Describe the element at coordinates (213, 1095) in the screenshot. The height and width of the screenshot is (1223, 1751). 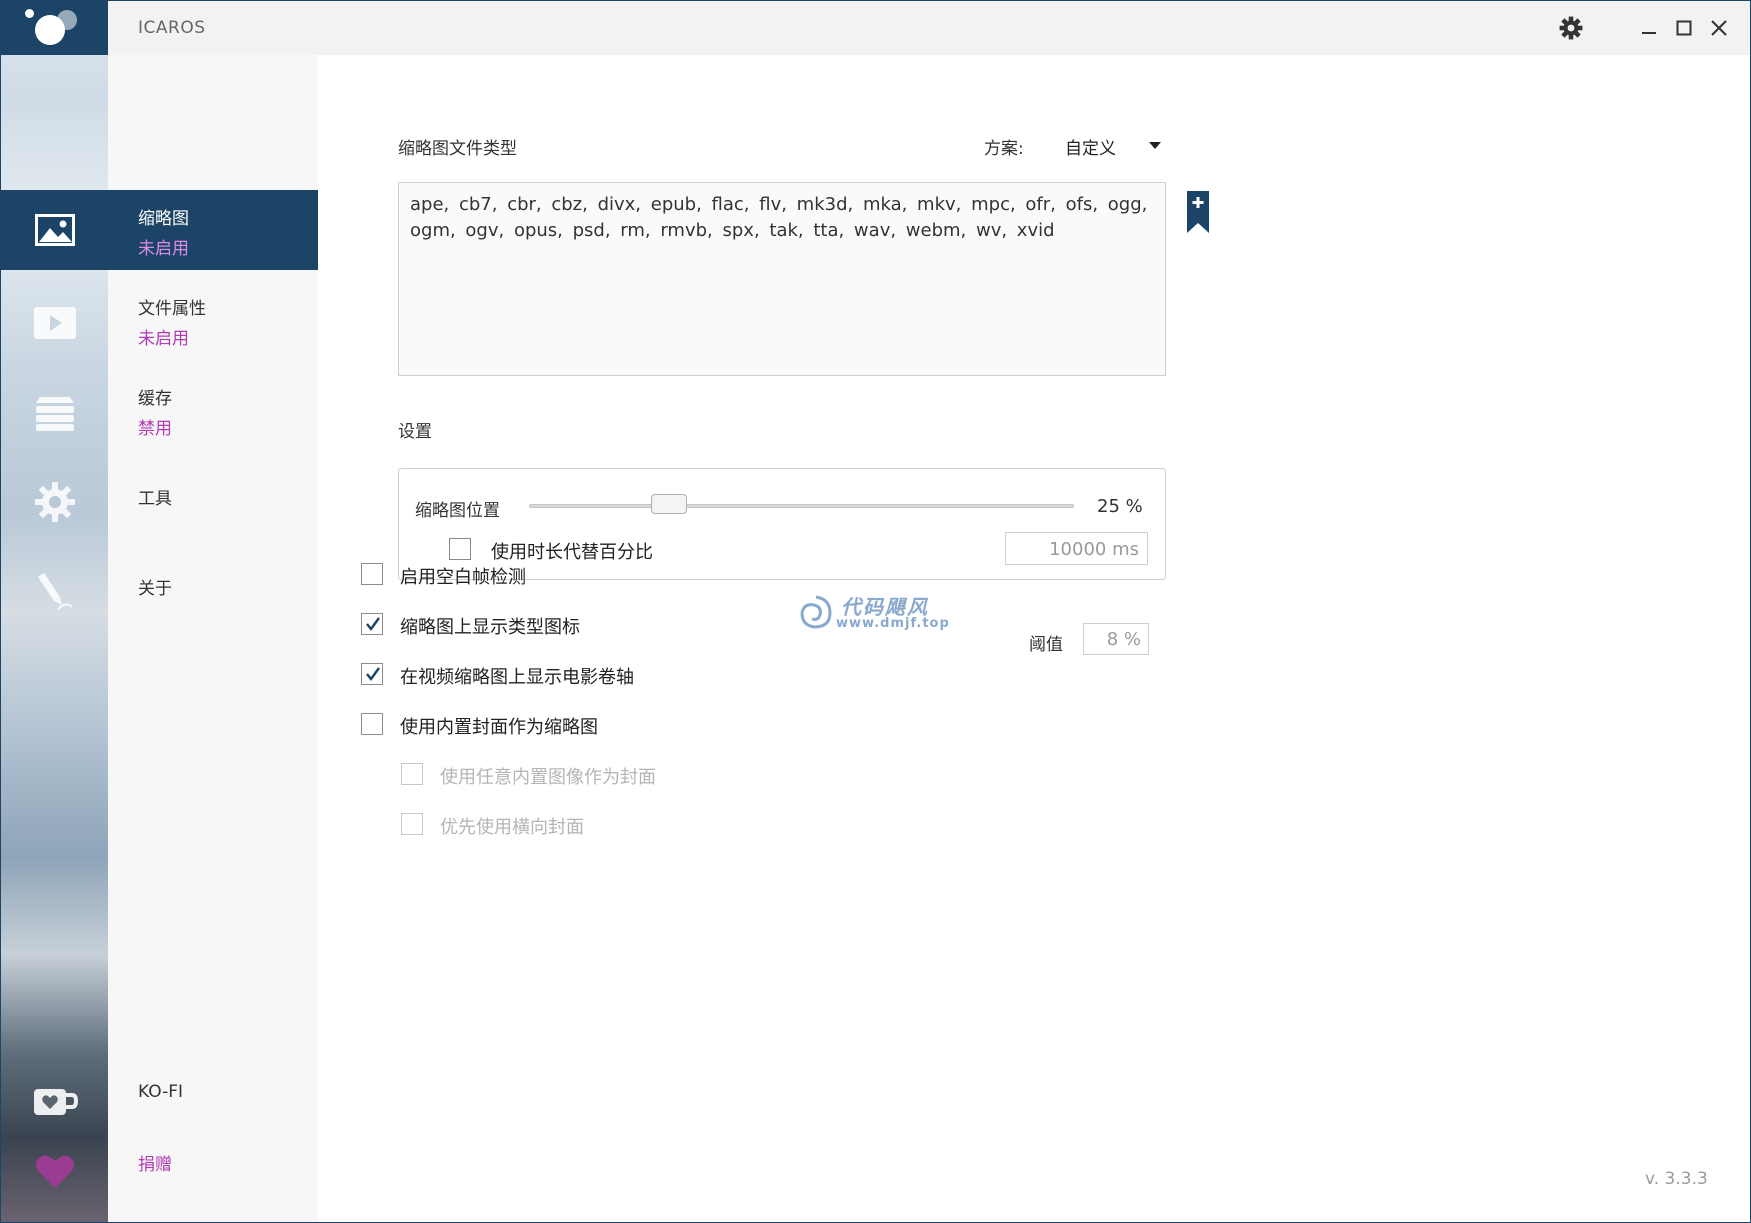
I see `nav-item-kofi: KO-FI` at that location.